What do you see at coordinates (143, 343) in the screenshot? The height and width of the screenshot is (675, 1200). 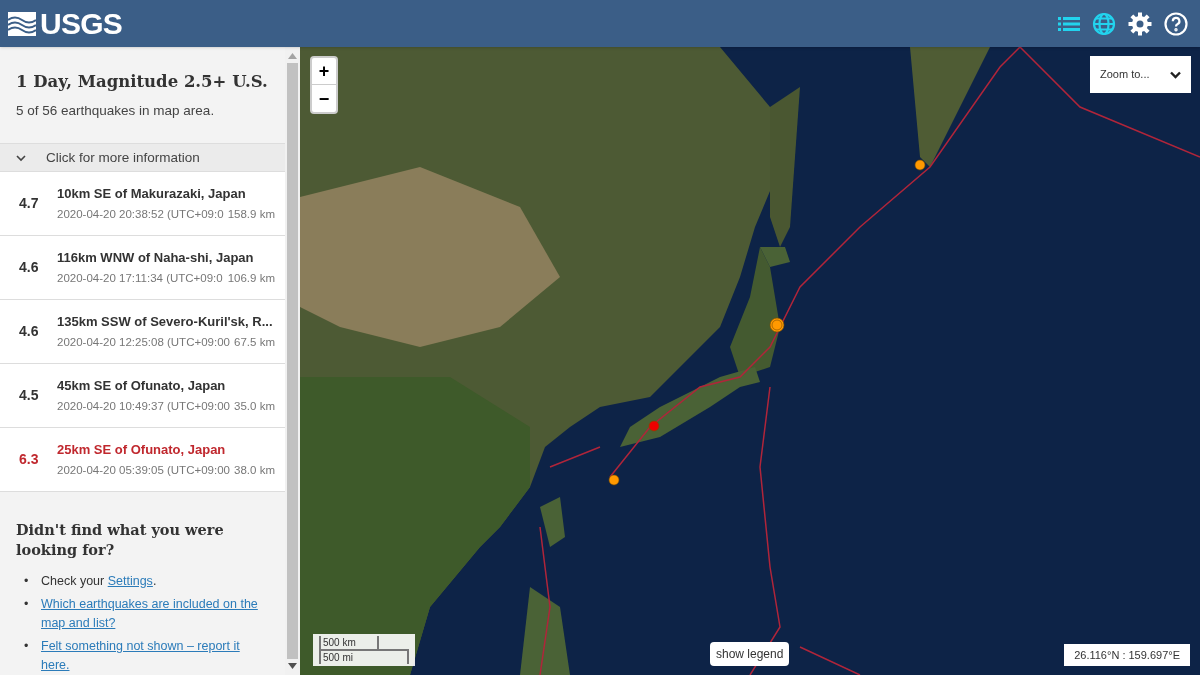 I see `earthquake-time: 2020-04-20 12:25:08 (UTC+09:00` at bounding box center [143, 343].